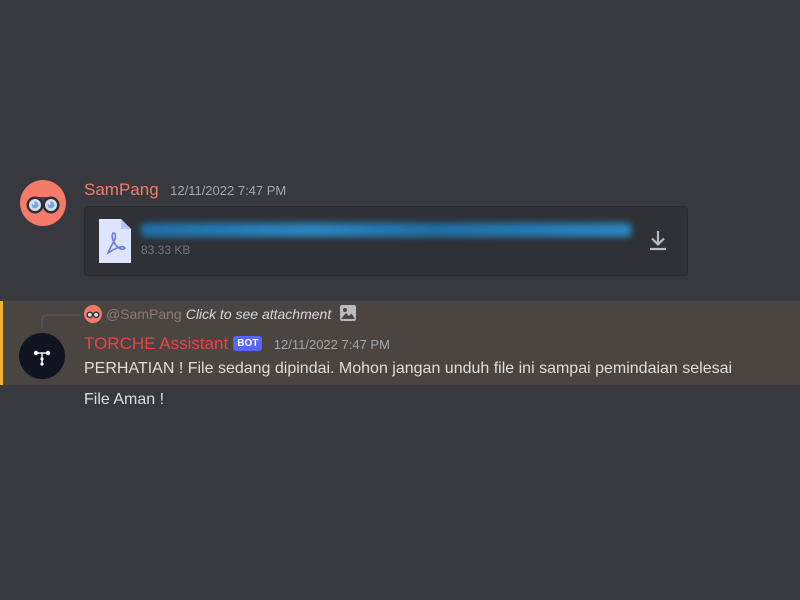 This screenshot has height=600, width=800. Describe the element at coordinates (144, 314) in the screenshot. I see `reply-mention: @SamPang` at that location.